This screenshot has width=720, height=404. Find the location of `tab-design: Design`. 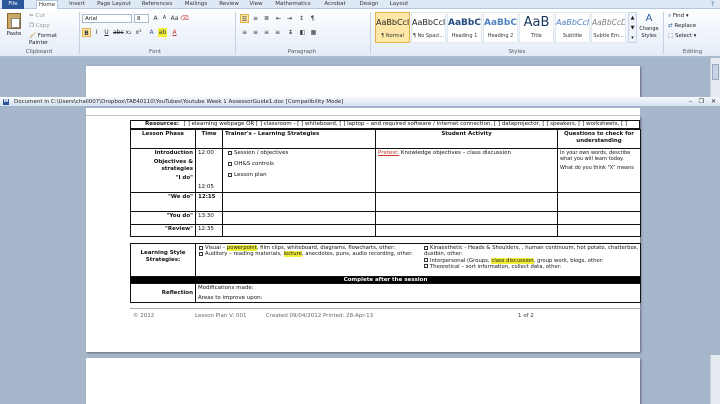

tab-design: Design is located at coordinates (369, 4).